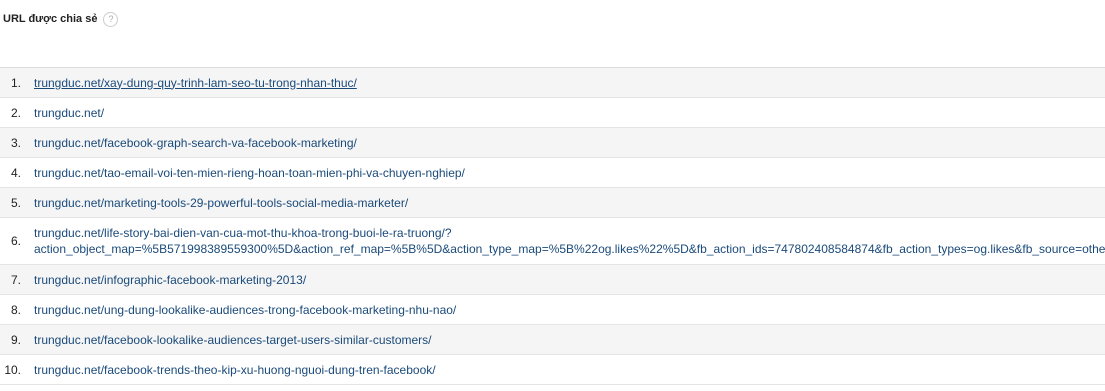 Image resolution: width=1105 pixels, height=391 pixels. What do you see at coordinates (12, 369) in the screenshot?
I see `row-index: 10.` at bounding box center [12, 369].